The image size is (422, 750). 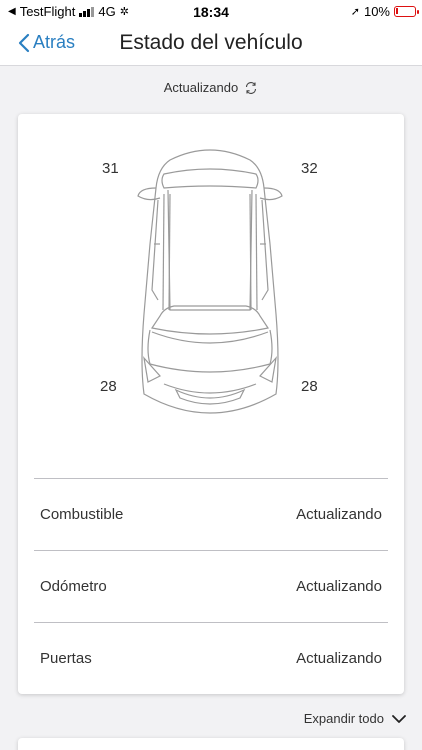 I want to click on car-top-view-icon, so click(x=210, y=281).